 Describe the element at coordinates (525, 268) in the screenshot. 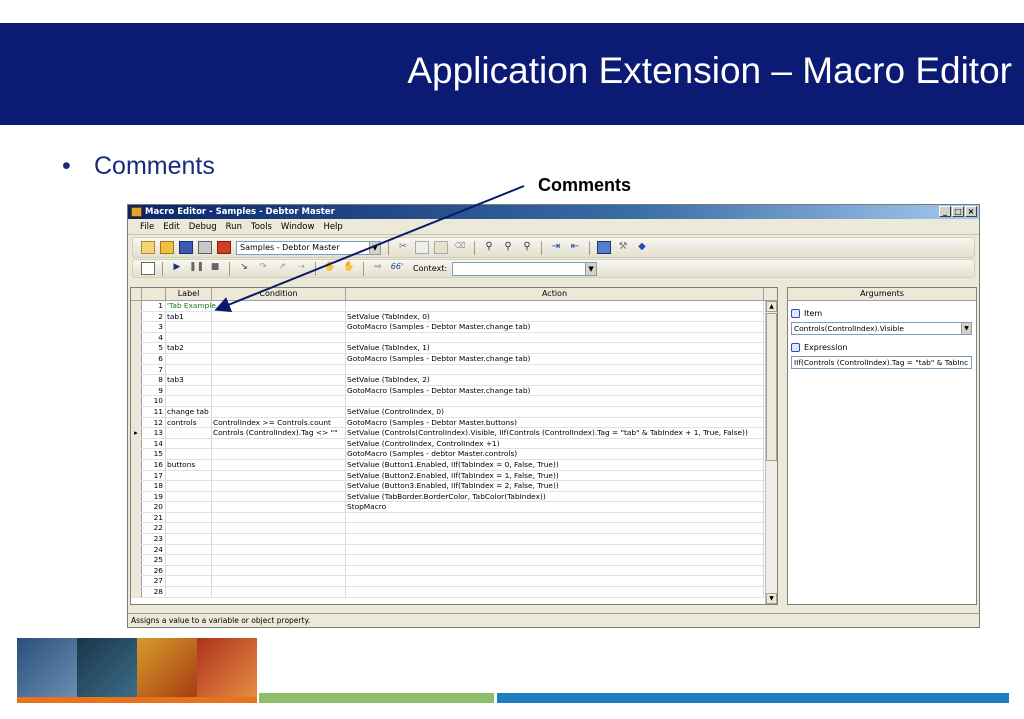

I see `context-select: ▼` at that location.